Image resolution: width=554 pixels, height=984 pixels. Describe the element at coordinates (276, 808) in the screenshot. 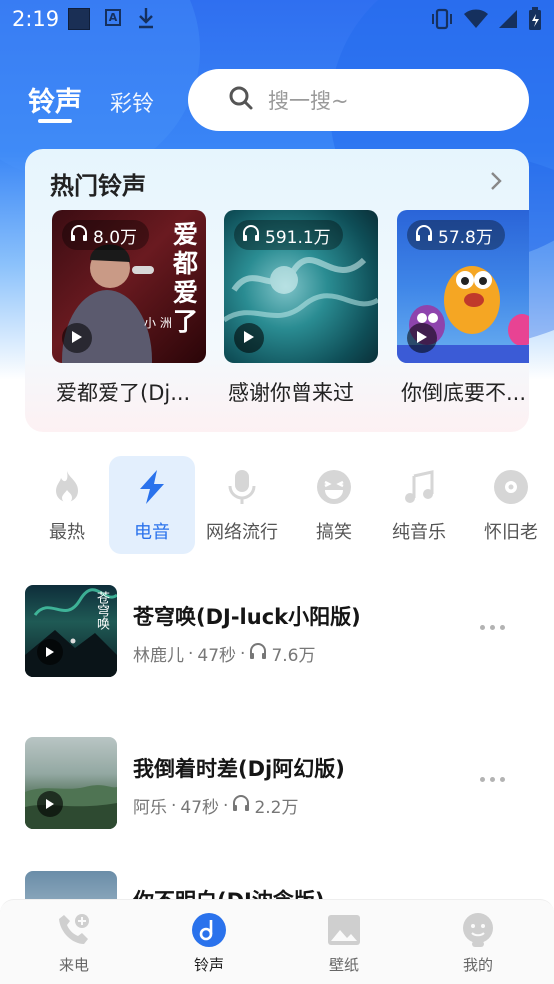

I see `song-plays: 2.2万` at that location.